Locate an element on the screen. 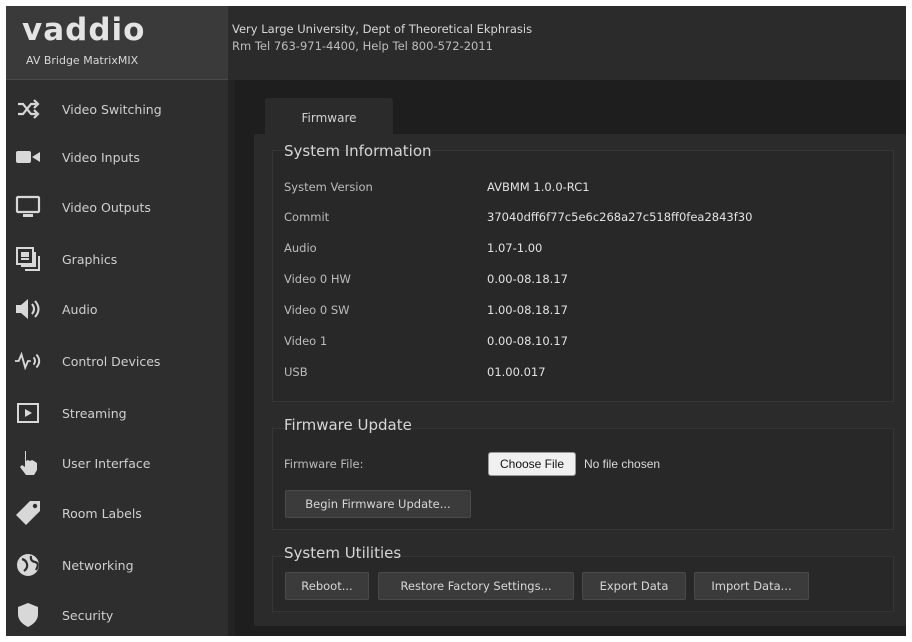 The height and width of the screenshot is (642, 912). product-name: AV Bridge MatrixMIX is located at coordinates (82, 60).